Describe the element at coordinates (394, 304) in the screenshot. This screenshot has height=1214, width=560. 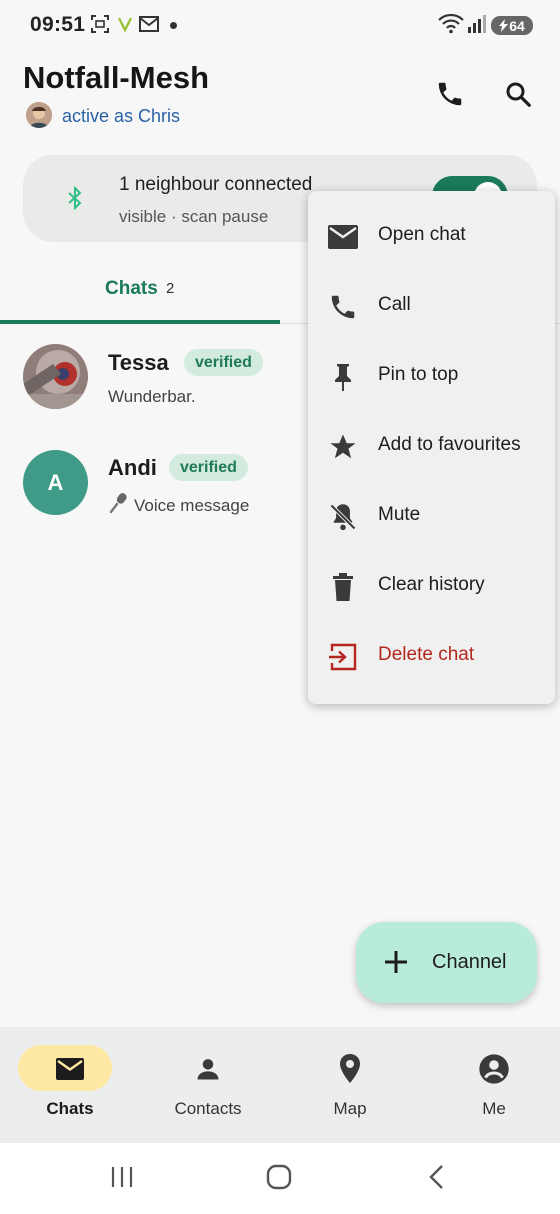
I see `menu-item-label: Call` at that location.